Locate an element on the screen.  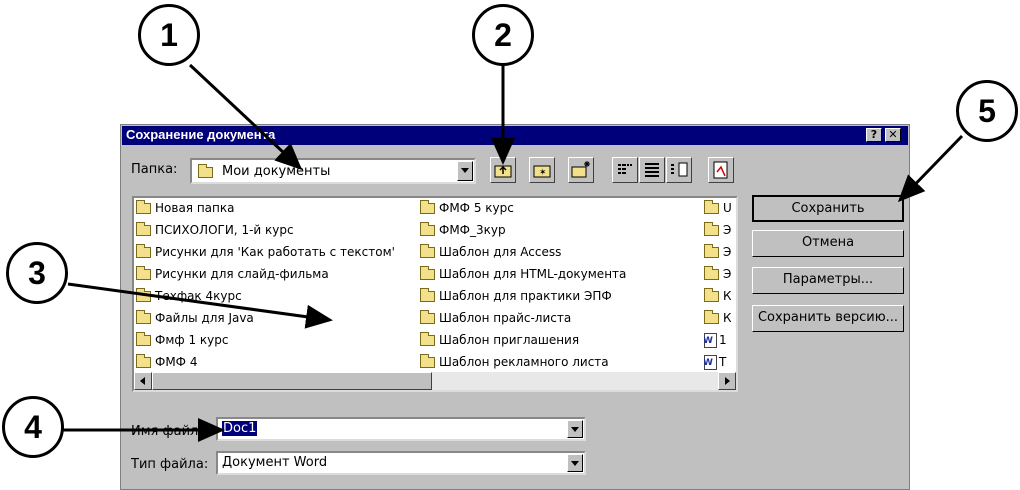
callout-2: 2 is located at coordinates (503, 35).